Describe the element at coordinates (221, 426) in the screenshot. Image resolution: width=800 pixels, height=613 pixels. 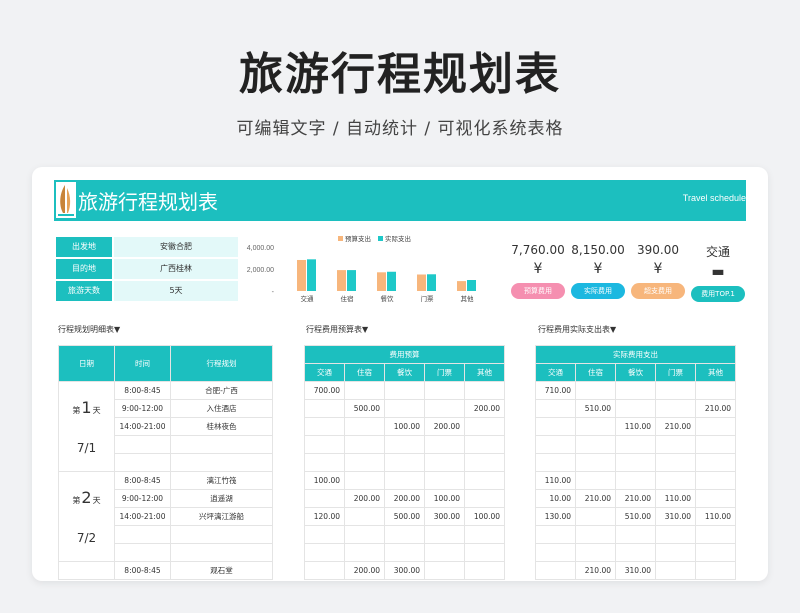
I see `plan-cell: 桂林夜色` at that location.